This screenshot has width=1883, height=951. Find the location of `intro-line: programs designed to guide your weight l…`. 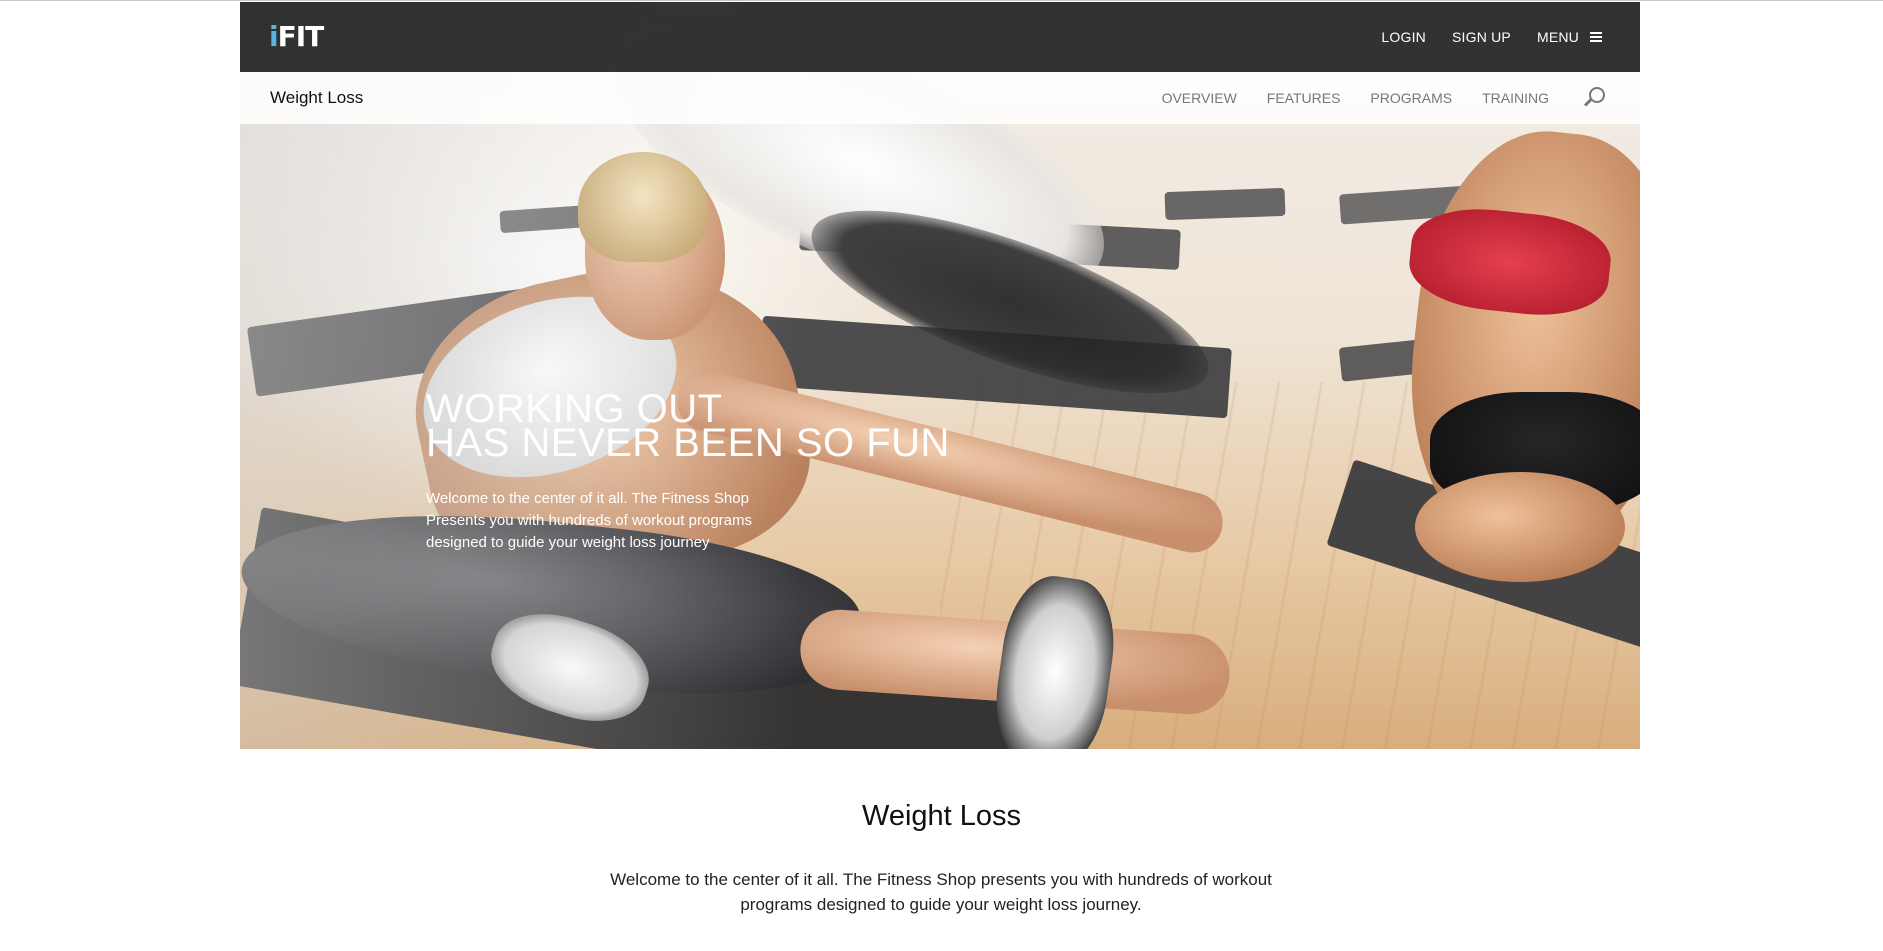

intro-line: programs designed to guide your weight l… is located at coordinates (941, 904).